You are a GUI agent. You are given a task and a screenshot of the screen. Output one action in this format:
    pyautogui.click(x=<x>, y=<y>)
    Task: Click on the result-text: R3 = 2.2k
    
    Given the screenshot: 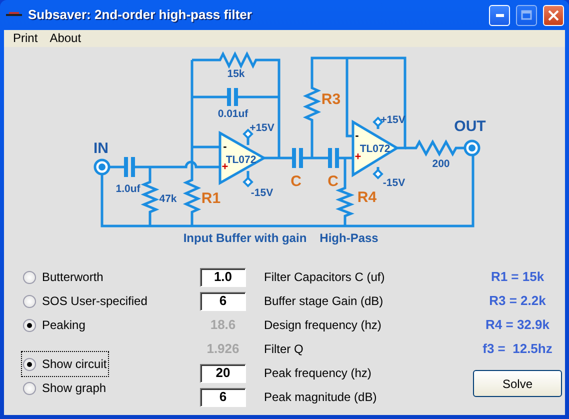 What is the action you would take?
    pyautogui.click(x=517, y=301)
    